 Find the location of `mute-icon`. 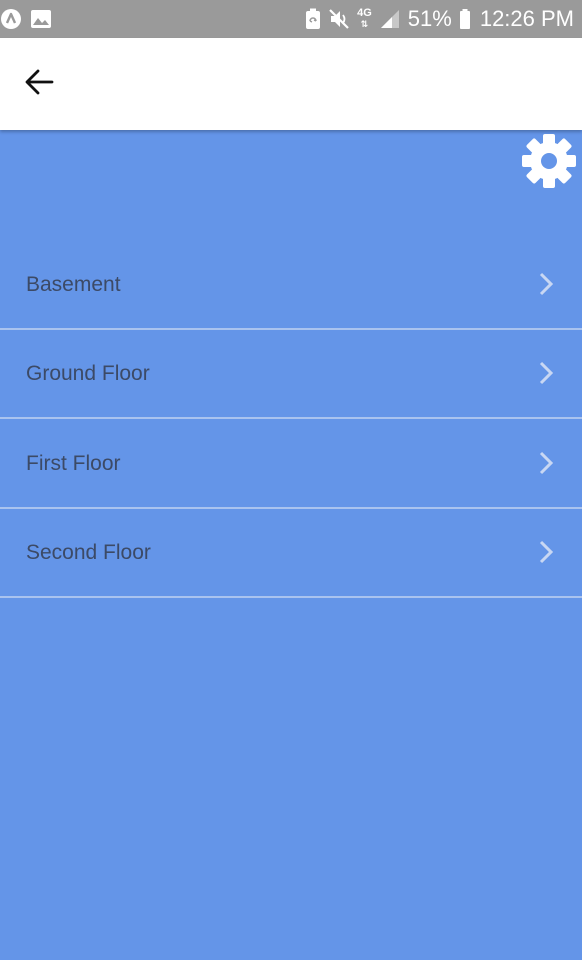

mute-icon is located at coordinates (339, 19).